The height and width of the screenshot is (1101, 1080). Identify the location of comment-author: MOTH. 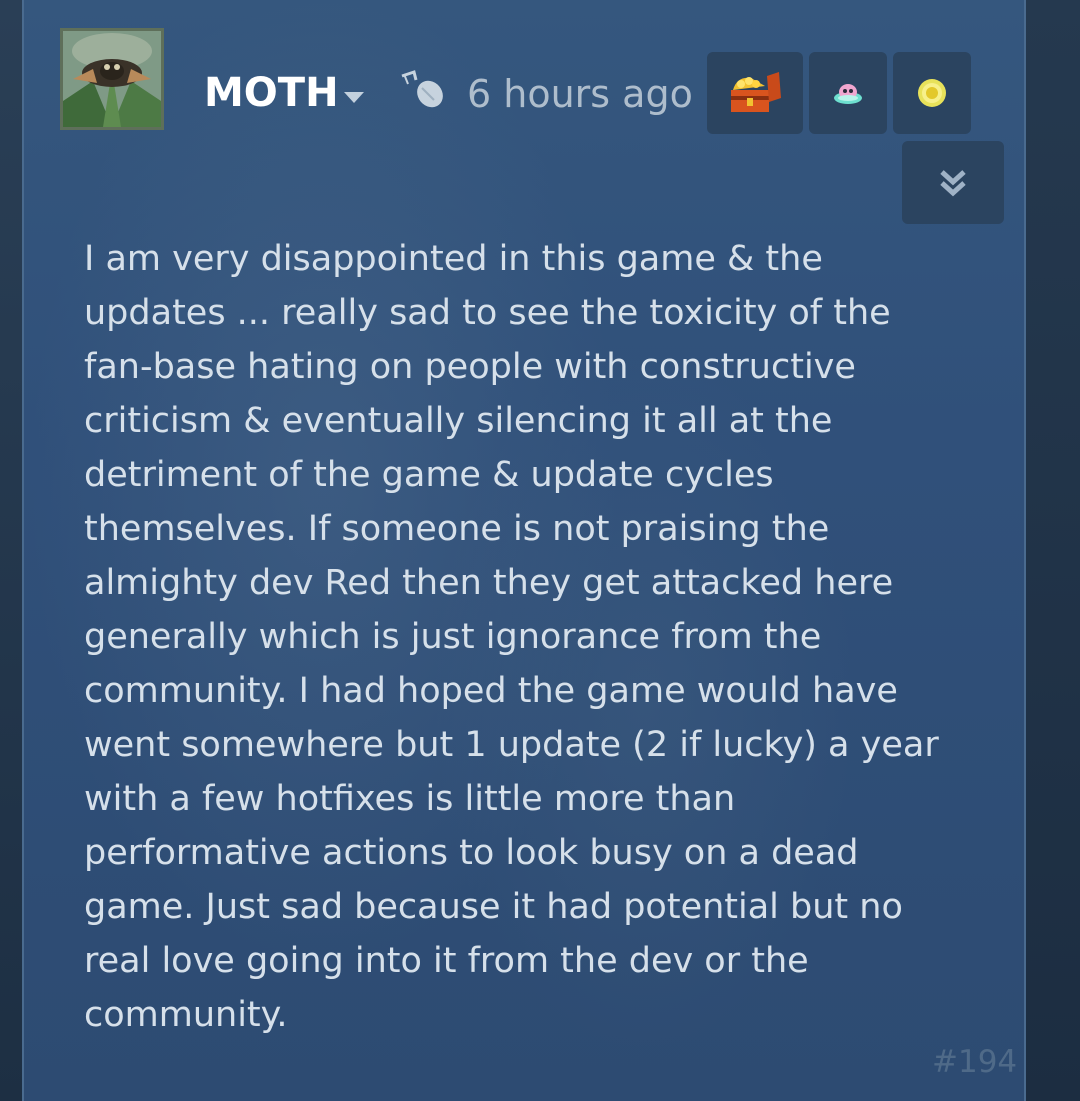
(271, 93).